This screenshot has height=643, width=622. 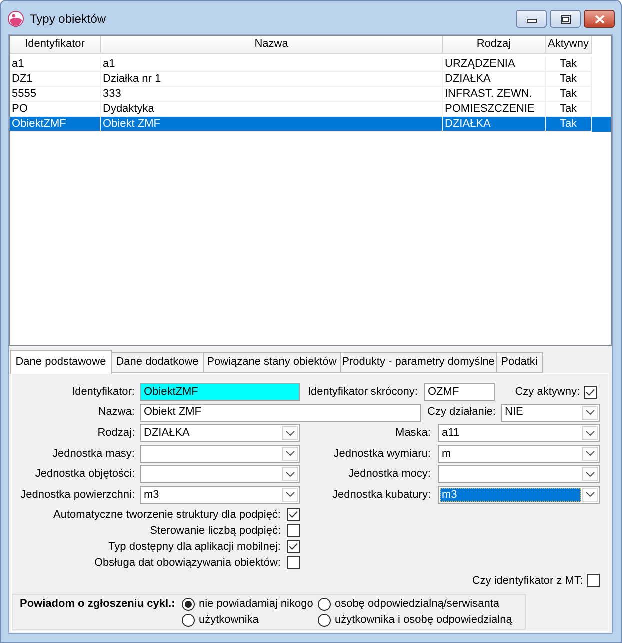 What do you see at coordinates (418, 362) in the screenshot?
I see `tab: Produkty - parametry domyślne` at bounding box center [418, 362].